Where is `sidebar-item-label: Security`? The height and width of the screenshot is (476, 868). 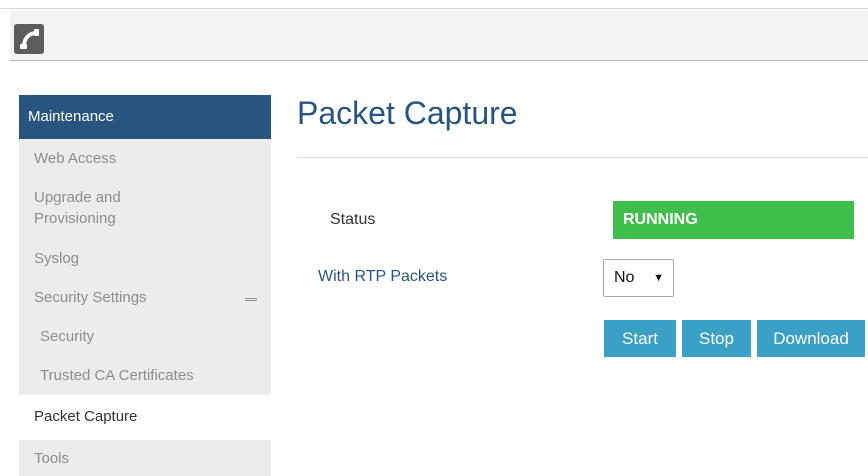
sidebar-item-label: Security is located at coordinates (67, 336).